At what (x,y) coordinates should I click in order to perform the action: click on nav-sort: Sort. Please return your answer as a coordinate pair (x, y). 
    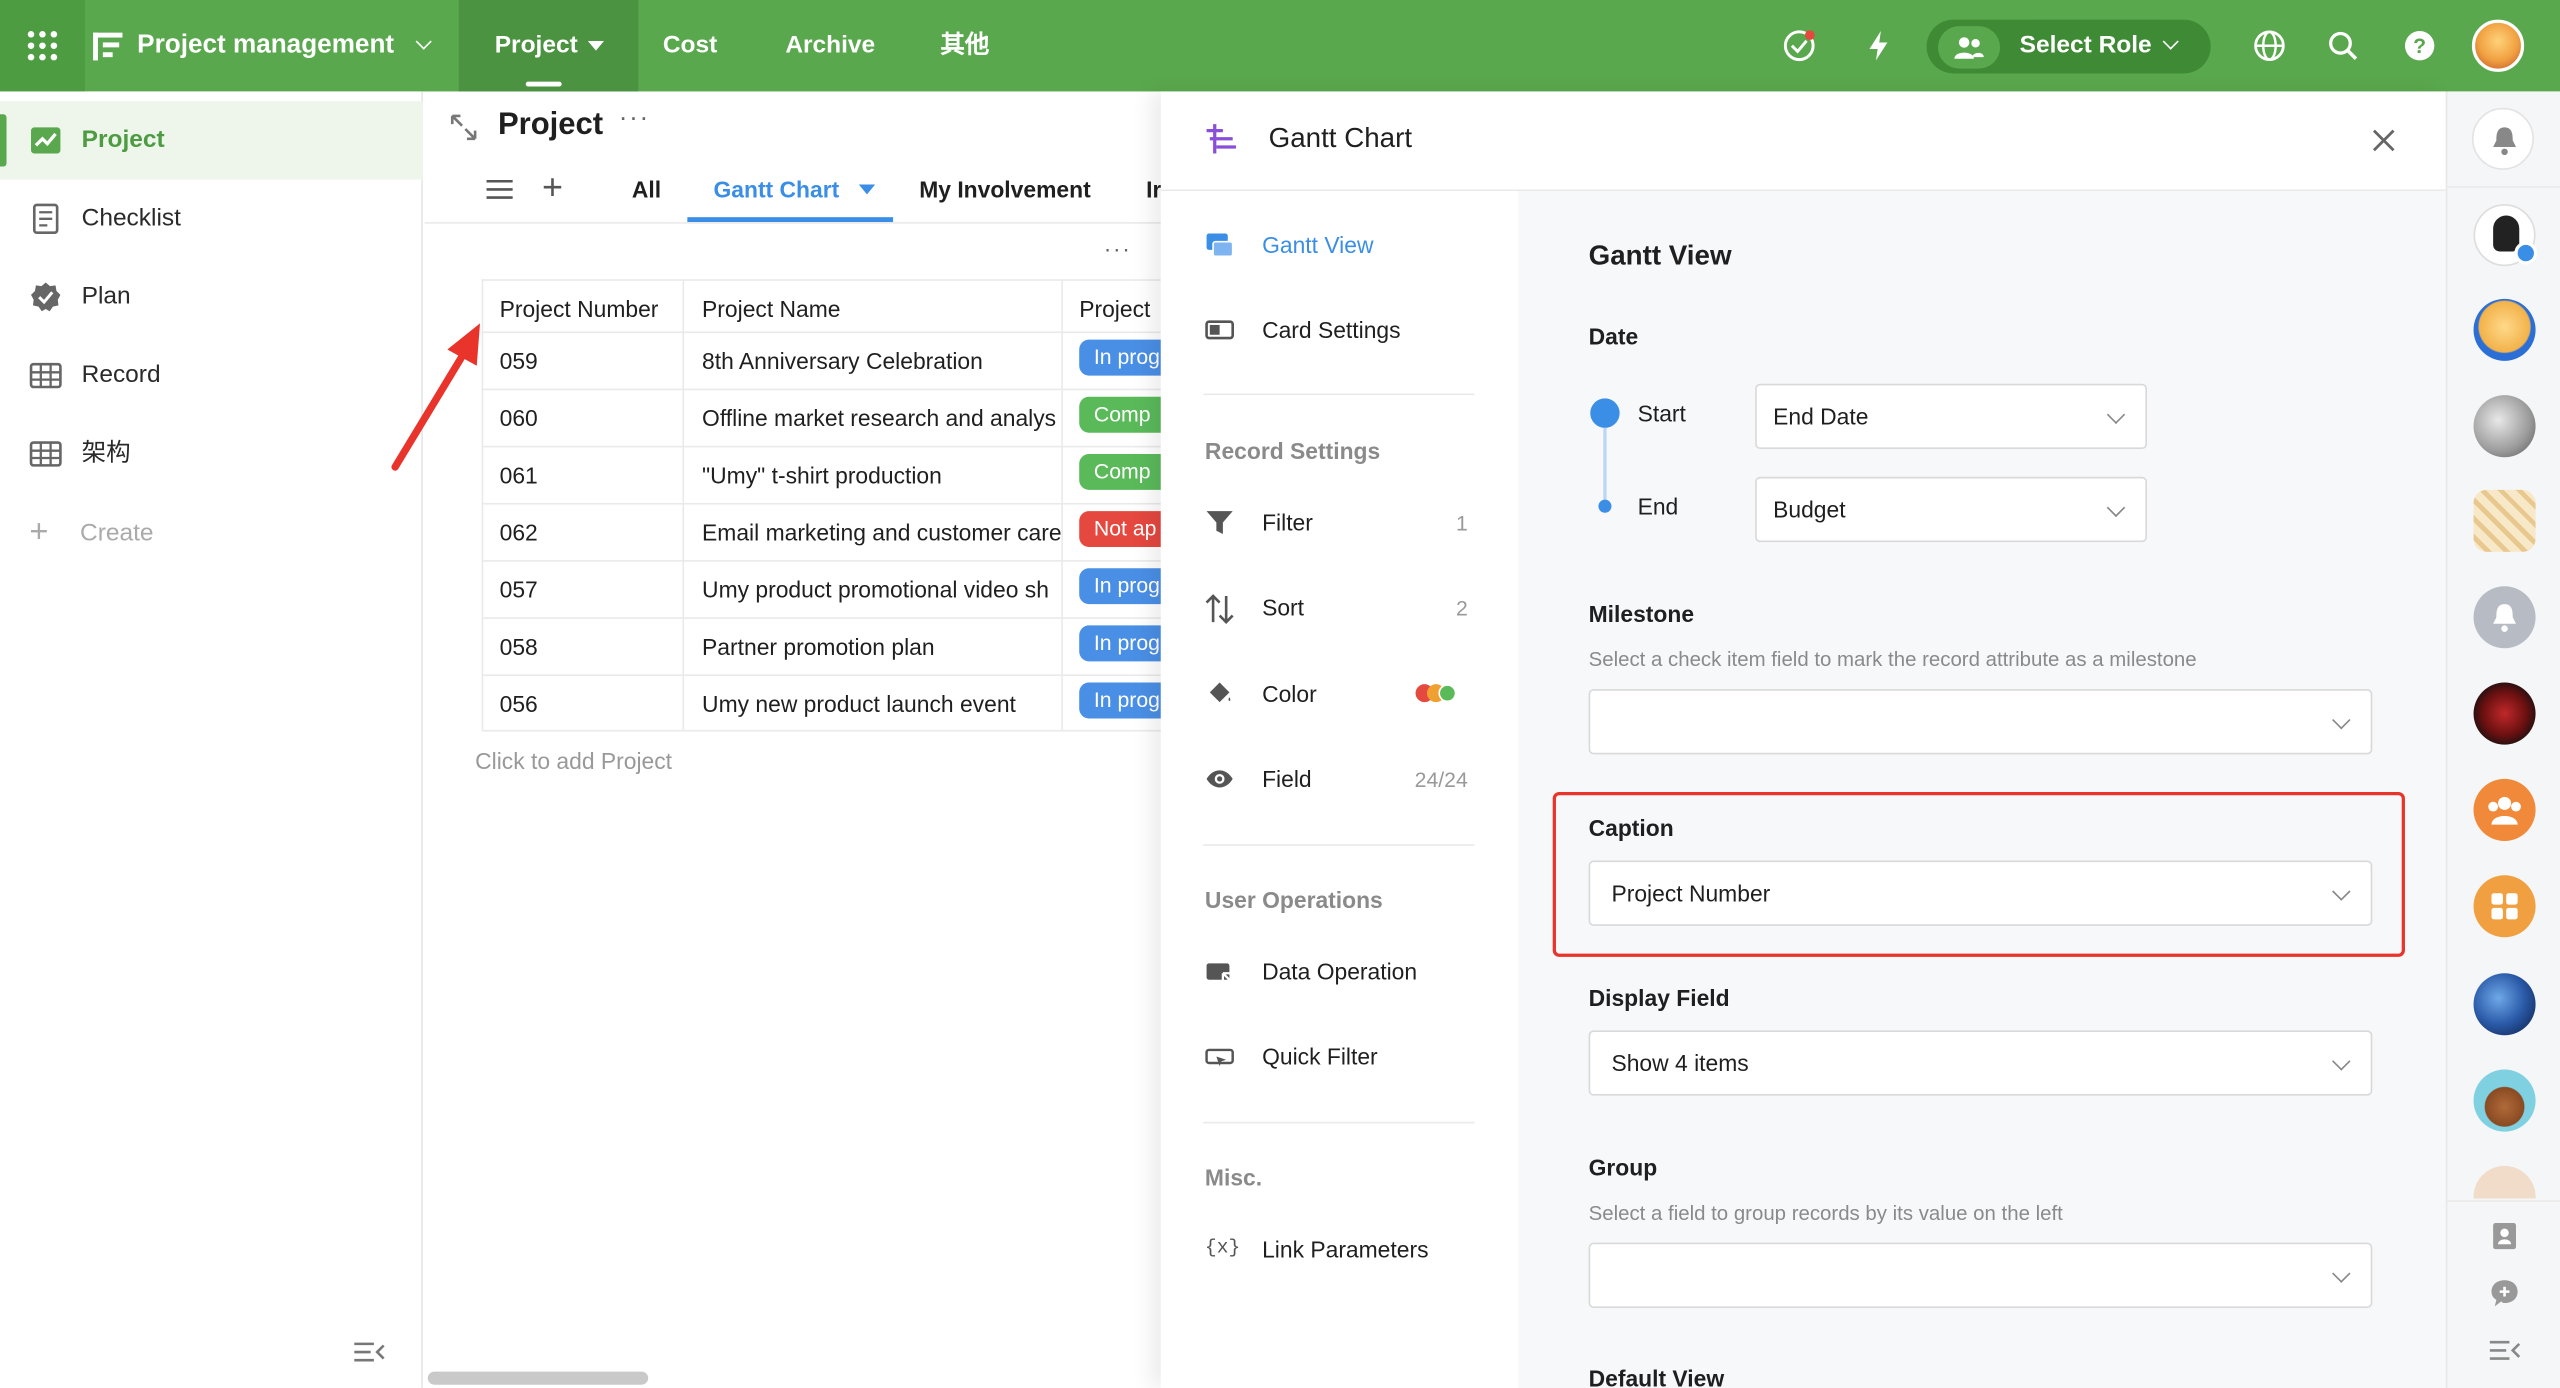
    Looking at the image, I should click on (1283, 607).